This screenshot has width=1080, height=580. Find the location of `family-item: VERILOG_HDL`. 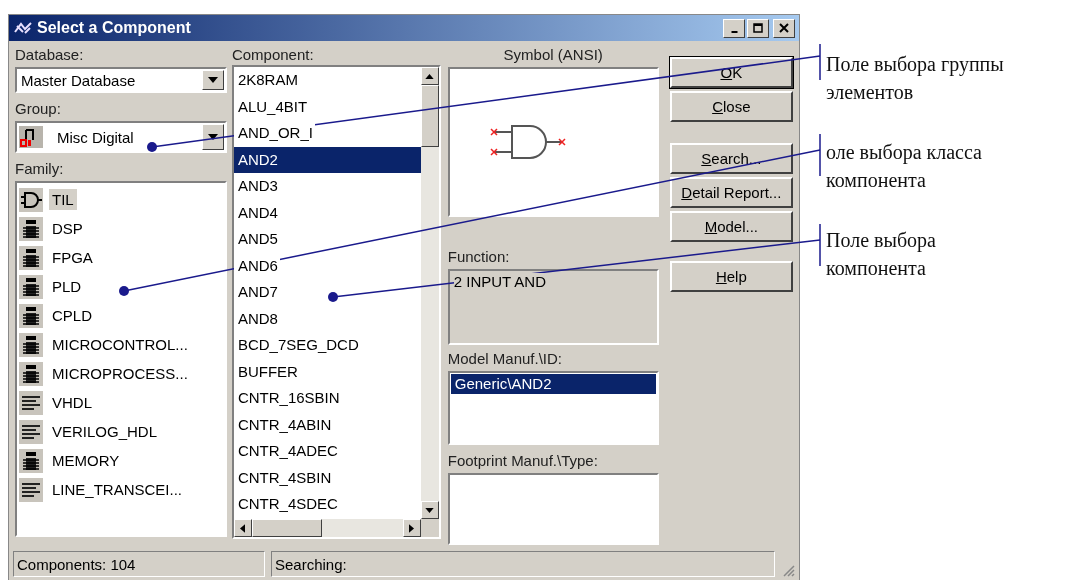

family-item: VERILOG_HDL is located at coordinates (105, 431).